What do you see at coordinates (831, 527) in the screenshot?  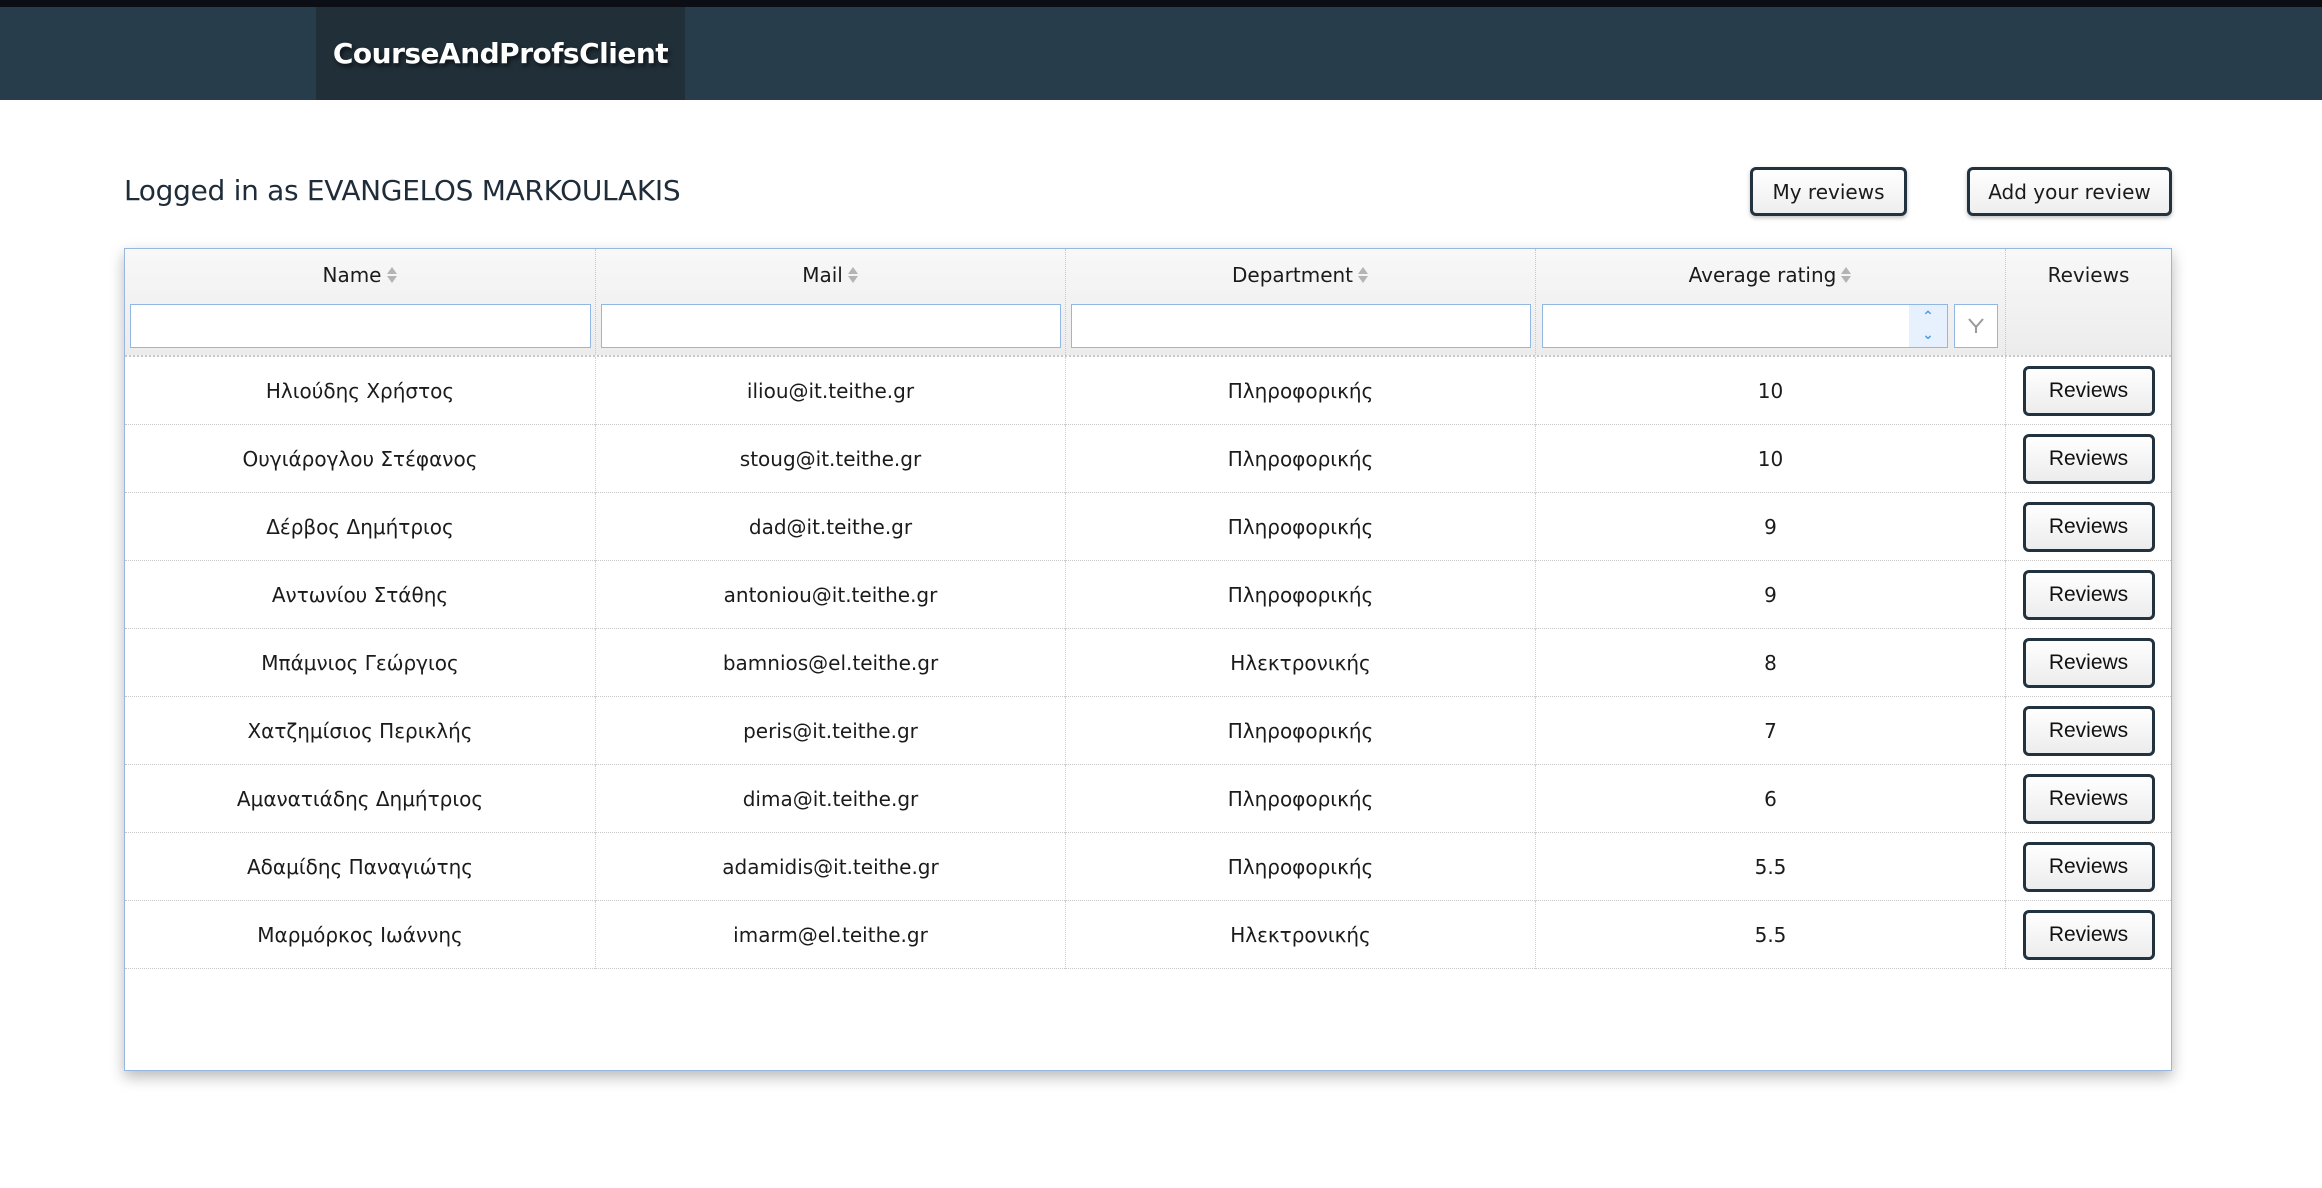 I see `cell-mail: dad@it.teithe.gr` at bounding box center [831, 527].